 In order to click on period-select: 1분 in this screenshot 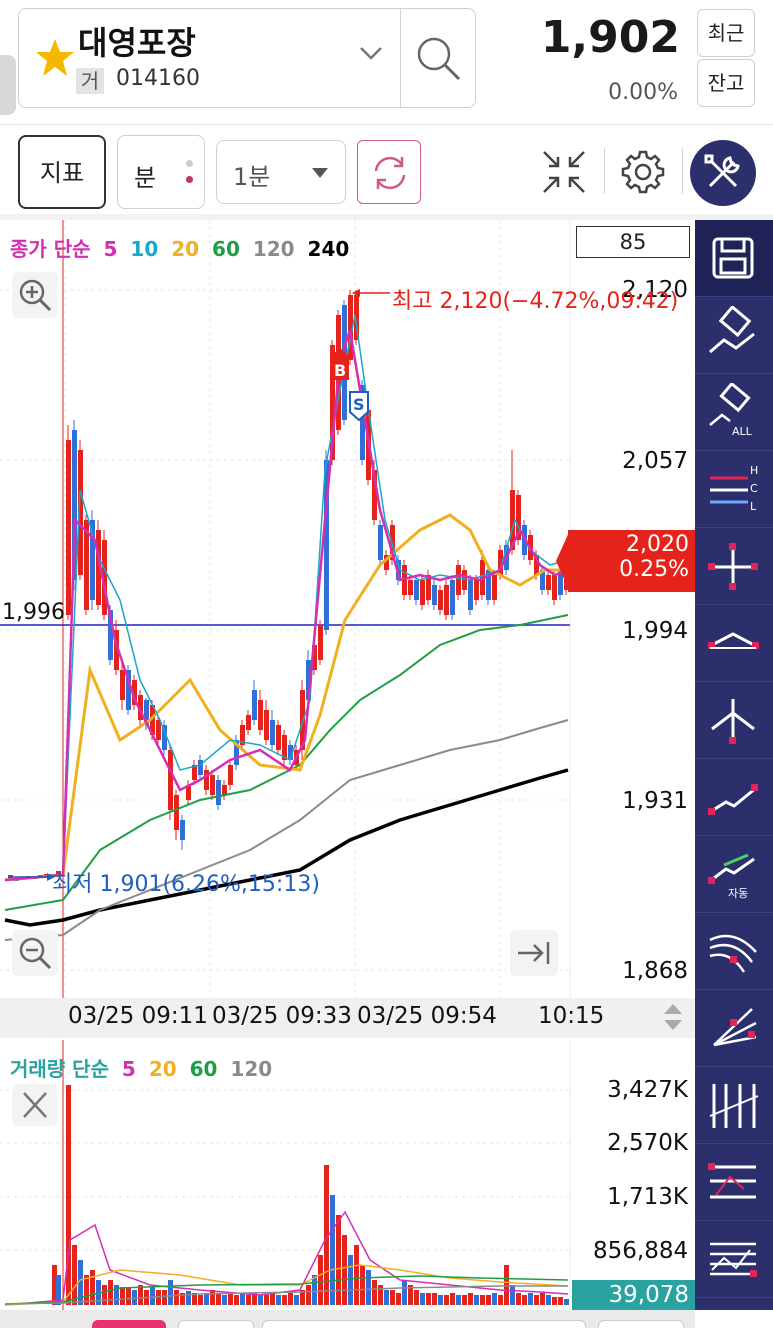, I will do `click(281, 172)`.